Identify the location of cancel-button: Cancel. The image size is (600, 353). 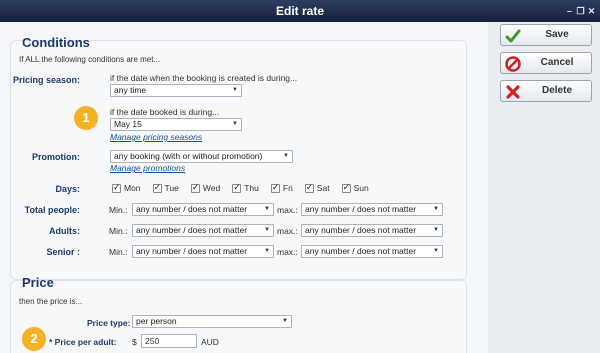
(546, 63).